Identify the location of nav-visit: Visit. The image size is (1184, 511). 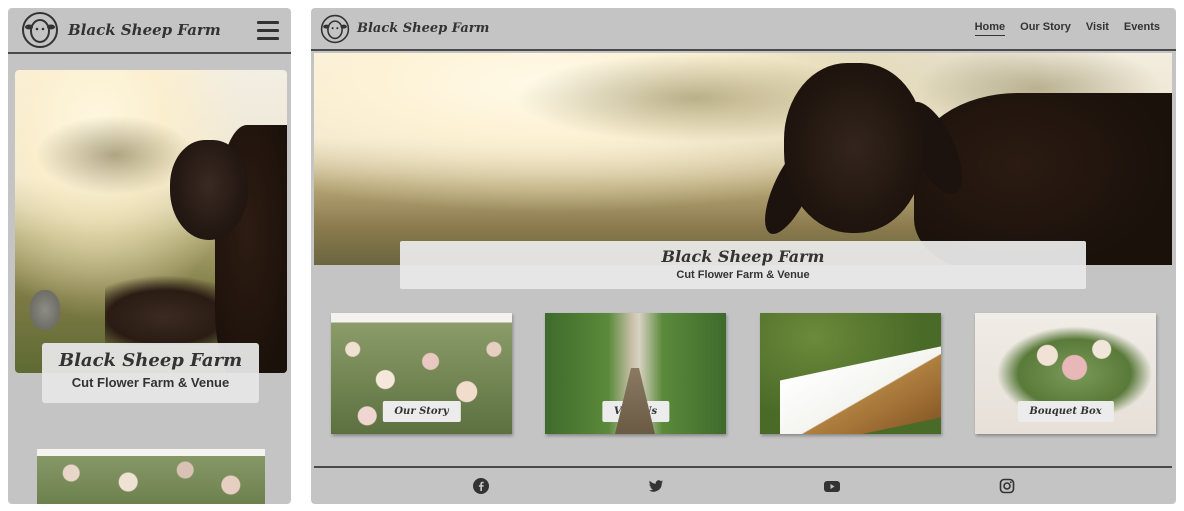
(1097, 28).